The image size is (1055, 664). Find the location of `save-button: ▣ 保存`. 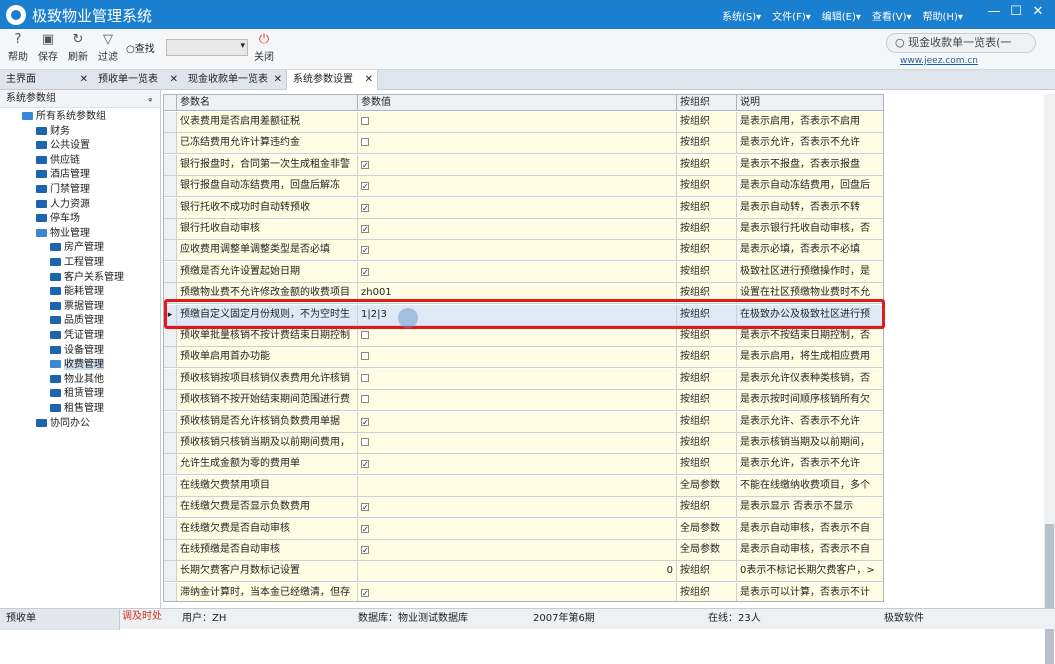

save-button: ▣ 保存 is located at coordinates (48, 47).